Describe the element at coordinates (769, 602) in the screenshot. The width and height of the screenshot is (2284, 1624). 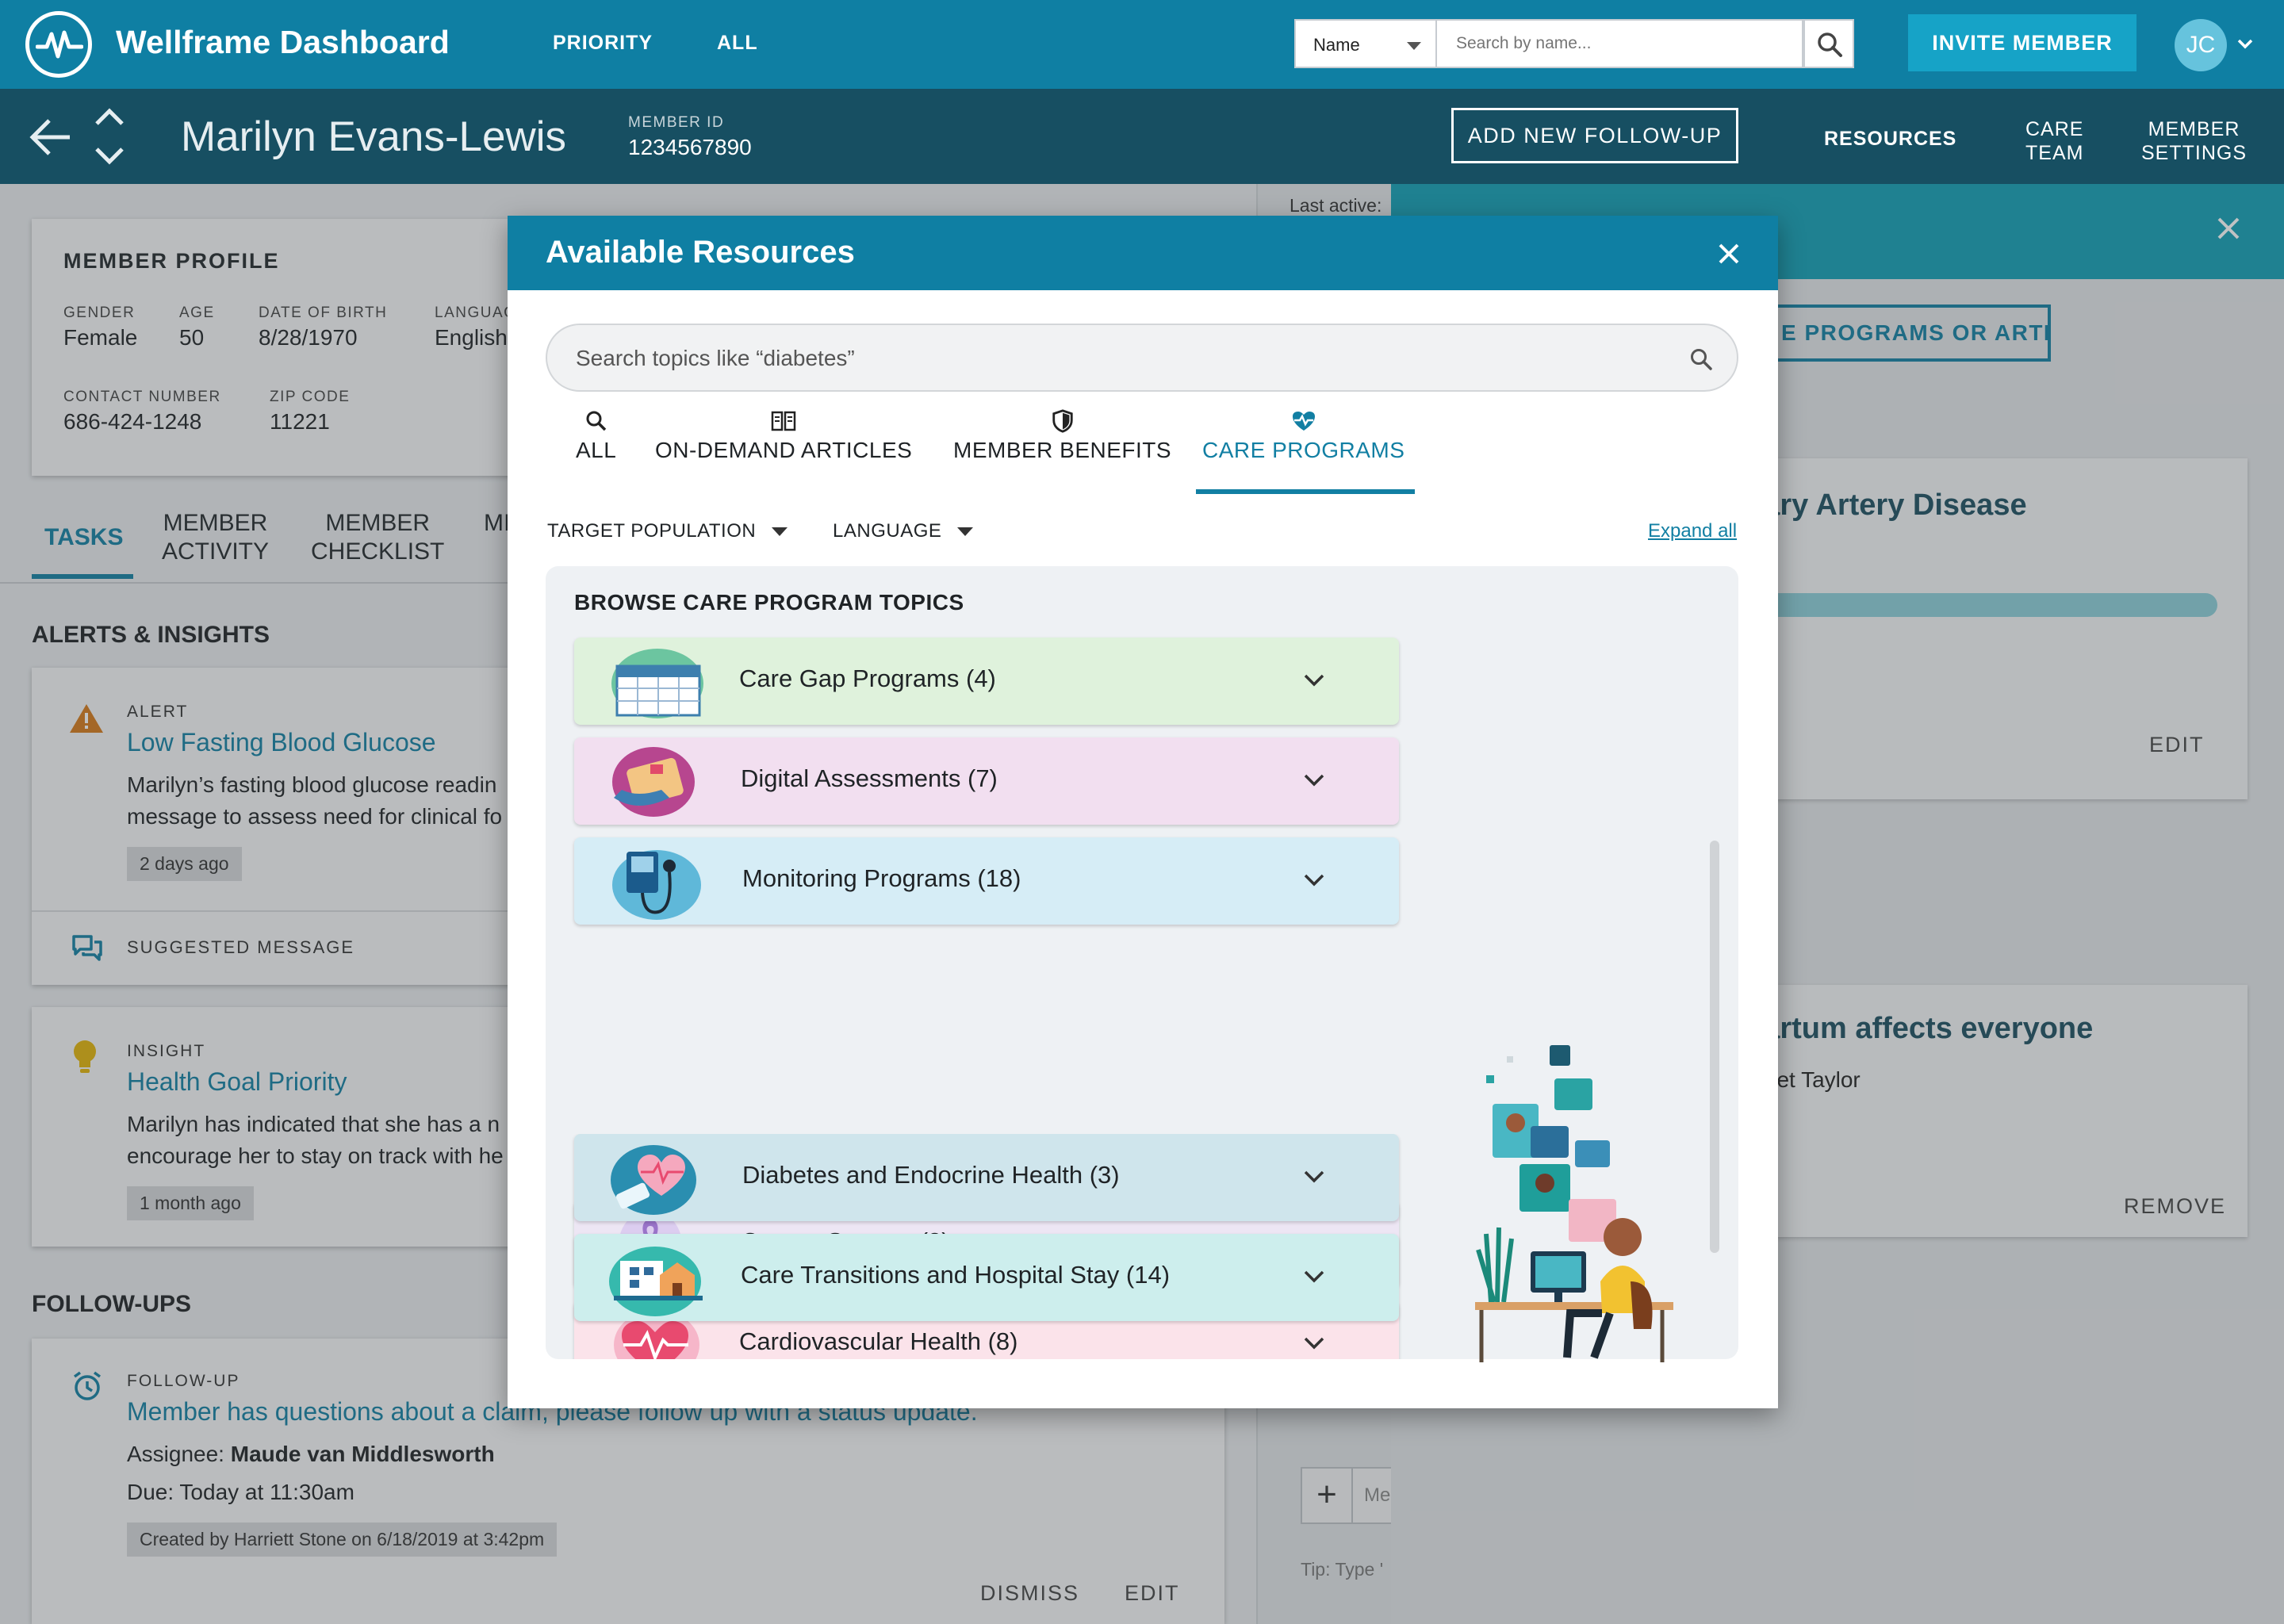
I see `browse-topics-heading: BROWSE CARE PROGRAM TOPICS` at that location.